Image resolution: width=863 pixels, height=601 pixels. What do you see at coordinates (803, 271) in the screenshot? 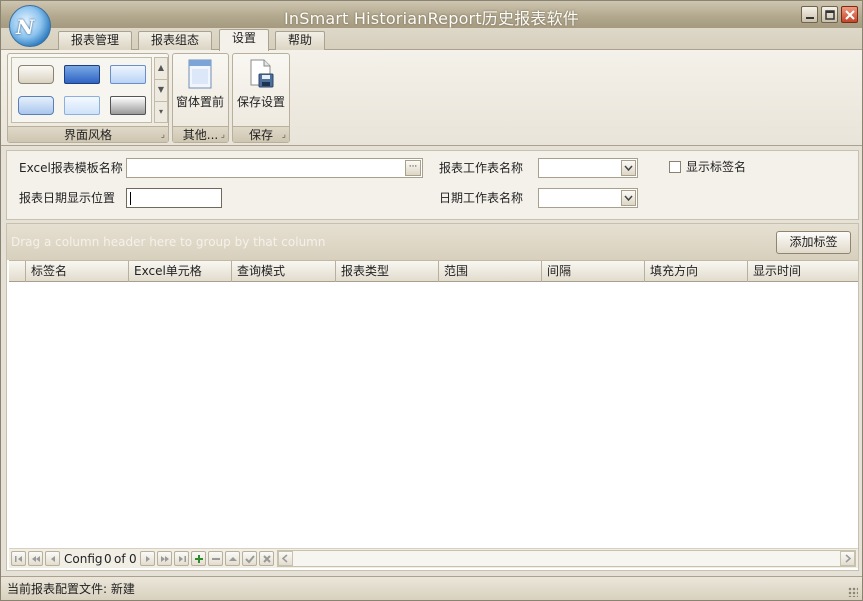
I see `column-header-show-time: 显示时间` at bounding box center [803, 271].